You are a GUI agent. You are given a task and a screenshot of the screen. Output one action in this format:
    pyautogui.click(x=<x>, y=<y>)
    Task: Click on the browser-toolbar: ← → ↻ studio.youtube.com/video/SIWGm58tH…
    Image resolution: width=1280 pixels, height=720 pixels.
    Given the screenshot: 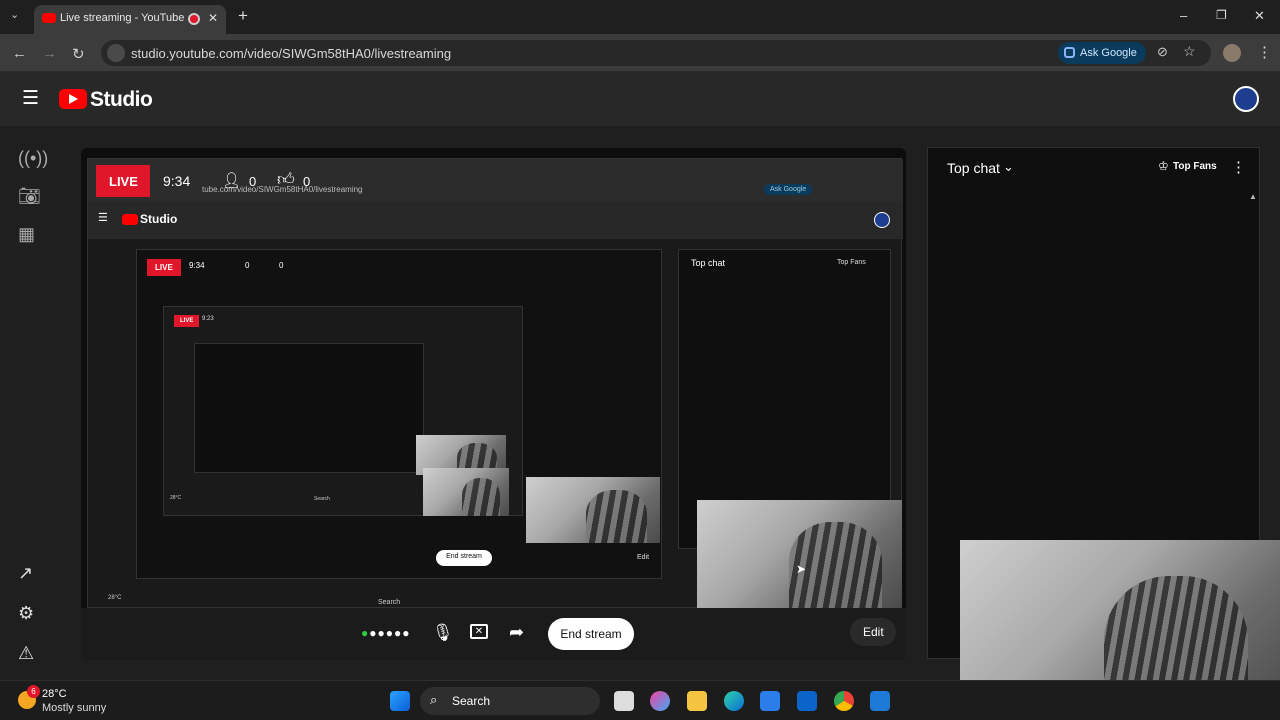 What is the action you would take?
    pyautogui.click(x=640, y=53)
    